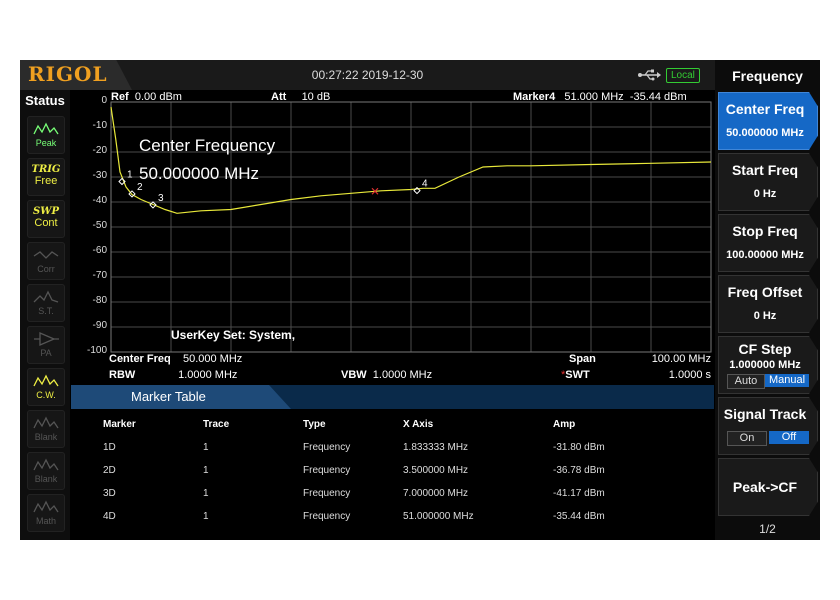 This screenshot has width=840, height=600. I want to click on center-freq-footer-value: 50.000 MHz, so click(212, 359).